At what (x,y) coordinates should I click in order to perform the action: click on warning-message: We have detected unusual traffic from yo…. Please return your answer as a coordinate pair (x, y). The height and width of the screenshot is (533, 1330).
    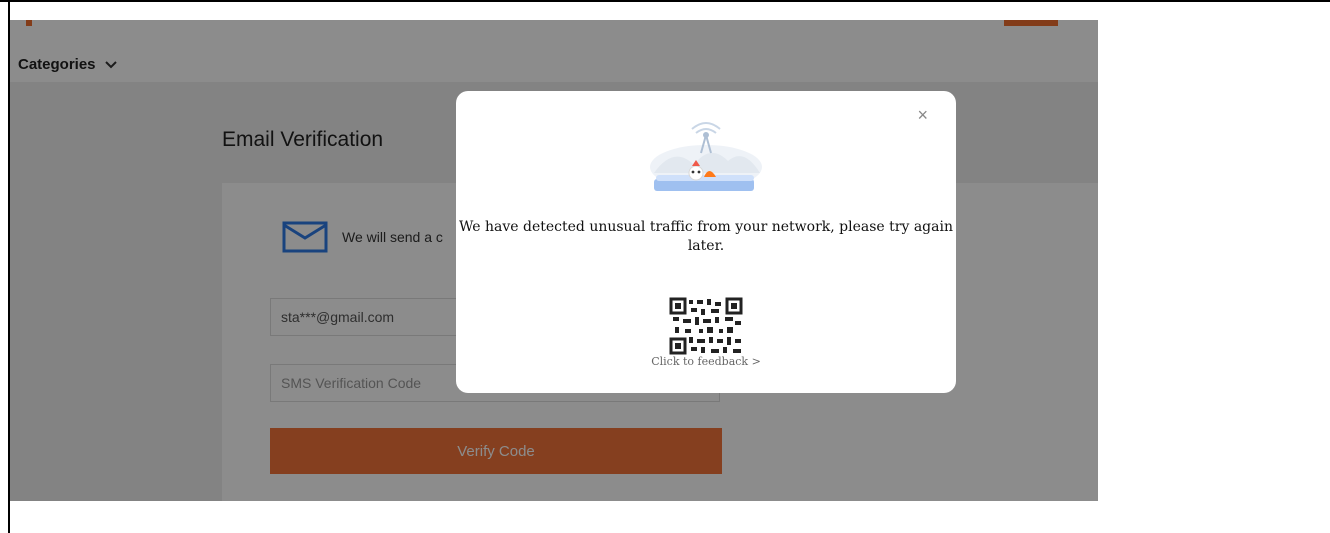
    Looking at the image, I should click on (706, 236).